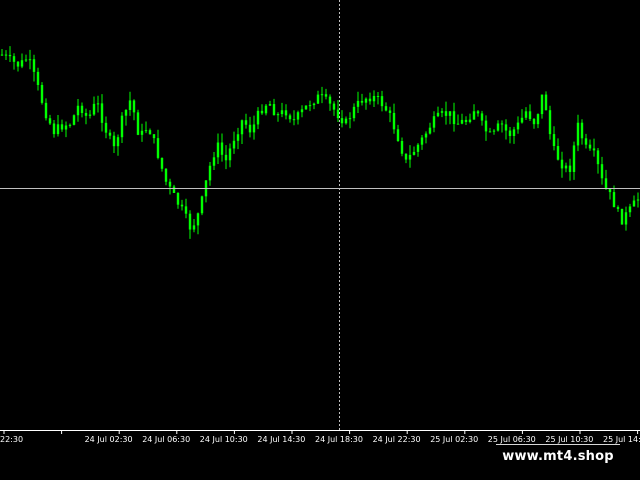 The width and height of the screenshot is (640, 480). Describe the element at coordinates (339, 439) in the screenshot. I see `x-tick-label: 24 Jul 18:30` at that location.